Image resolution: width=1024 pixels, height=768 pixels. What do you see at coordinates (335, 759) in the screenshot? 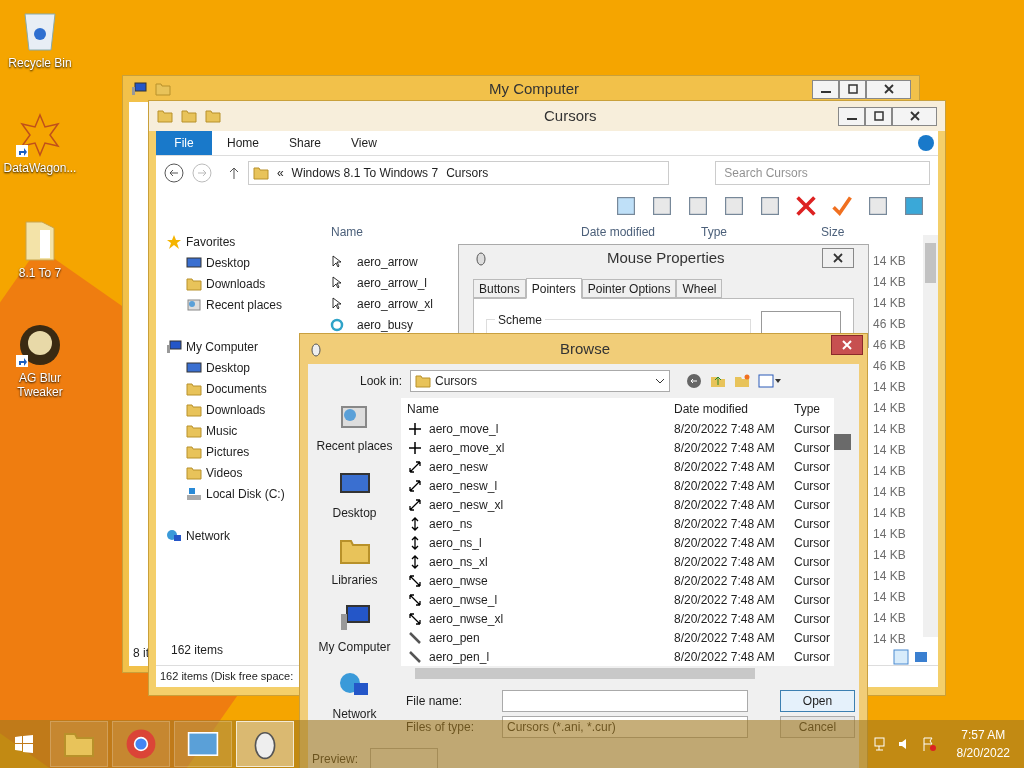
I see `preview-label: Preview:` at bounding box center [335, 759].